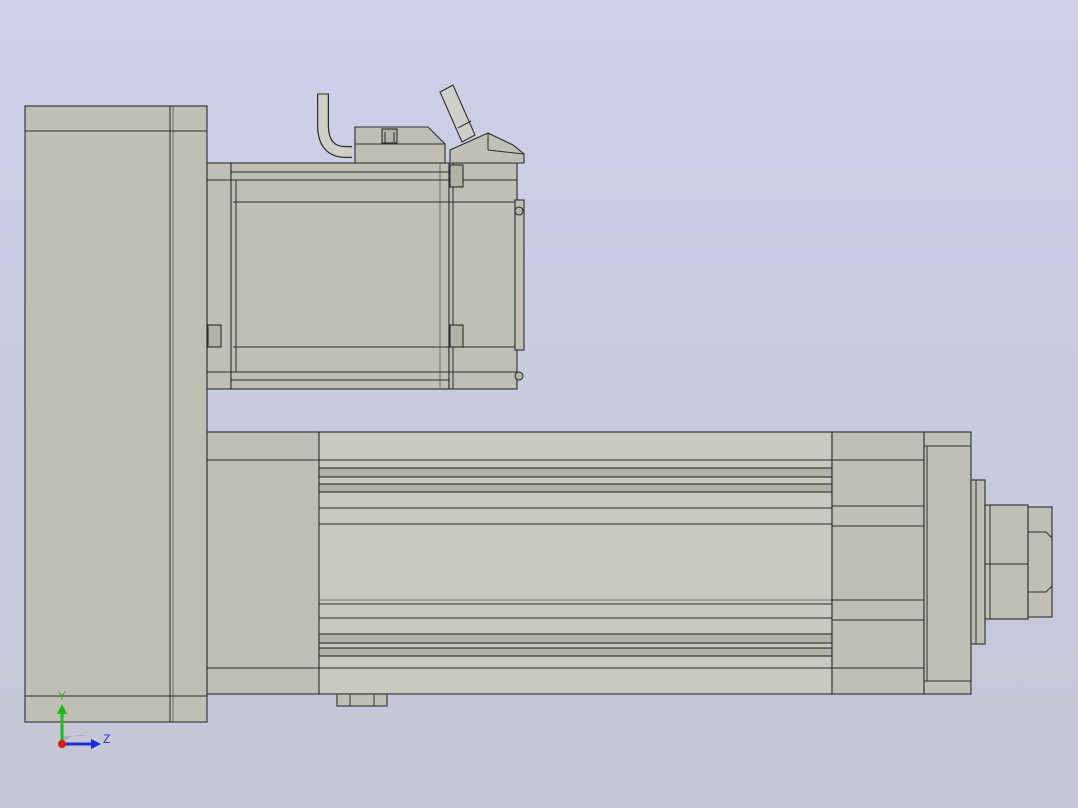 This screenshot has width=1078, height=808. What do you see at coordinates (456, 176) in the screenshot?
I see `cap-bolt-top` at bounding box center [456, 176].